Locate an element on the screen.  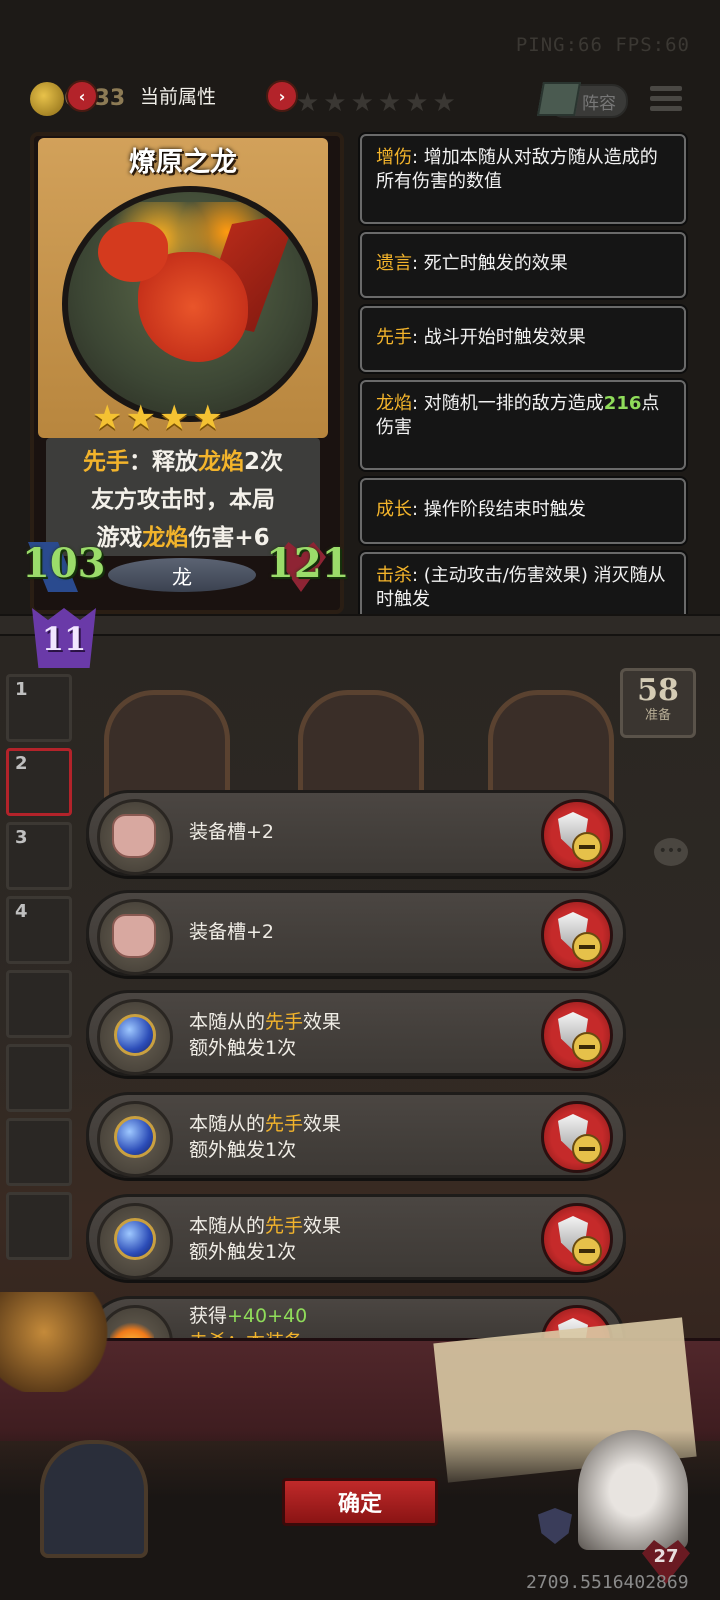
equipment-row-1: 装备槽+2 is located at coordinates (356, 833).